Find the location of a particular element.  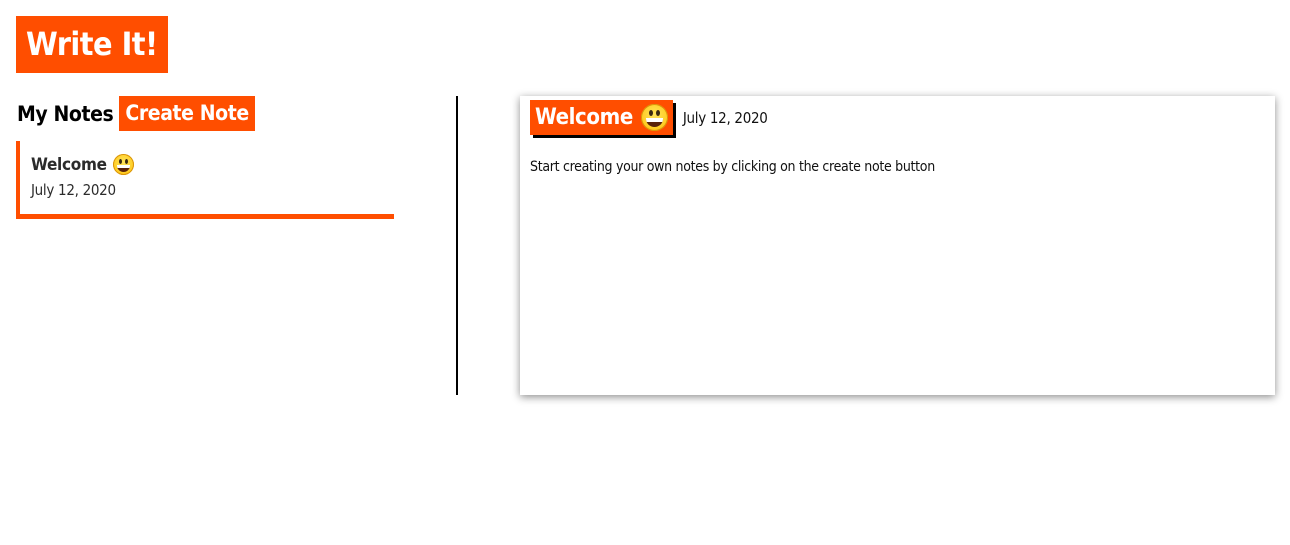

note-list-item: Welcome July 12, 2020 is located at coordinates (205, 180).